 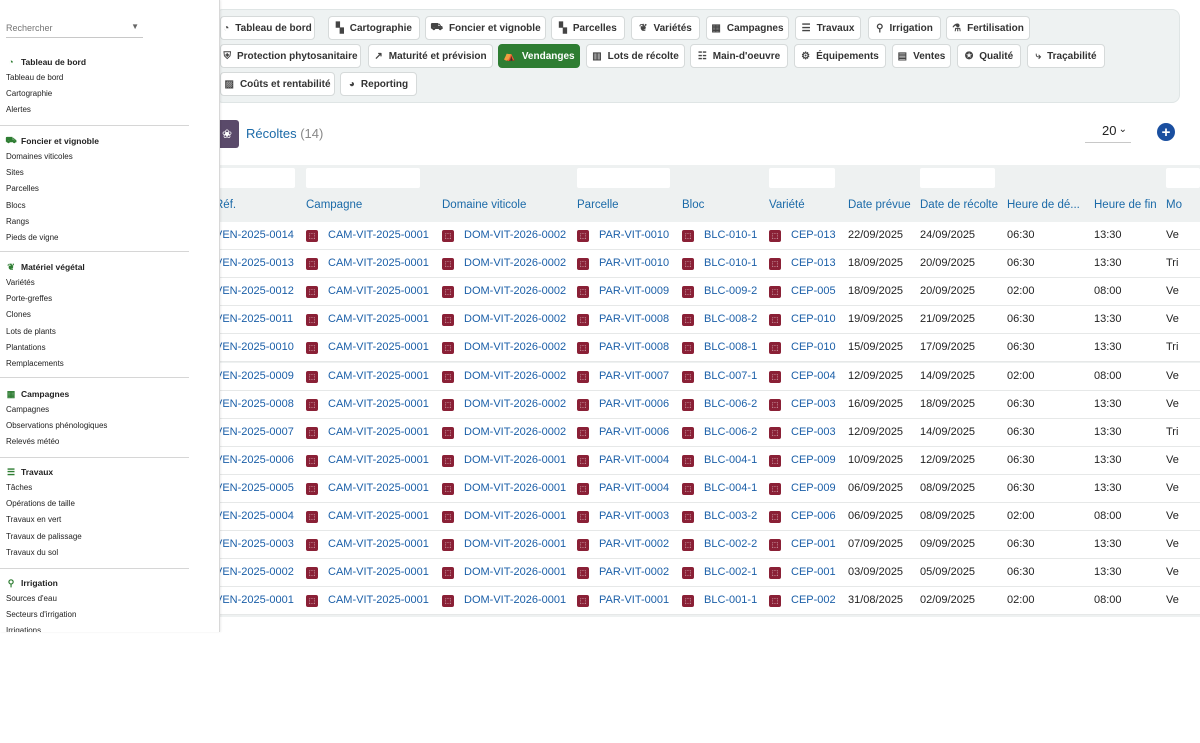 What do you see at coordinates (638, 600) in the screenshot?
I see `table-cell: PAR-VIT-0001` at bounding box center [638, 600].